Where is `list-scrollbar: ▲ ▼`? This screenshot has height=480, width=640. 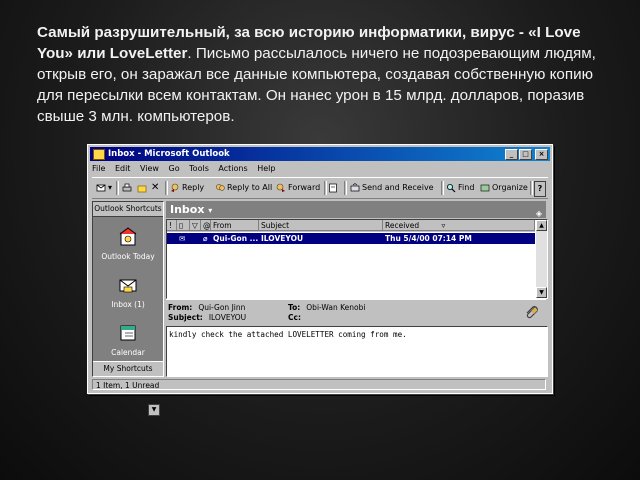 list-scrollbar: ▲ ▼ is located at coordinates (541, 259).